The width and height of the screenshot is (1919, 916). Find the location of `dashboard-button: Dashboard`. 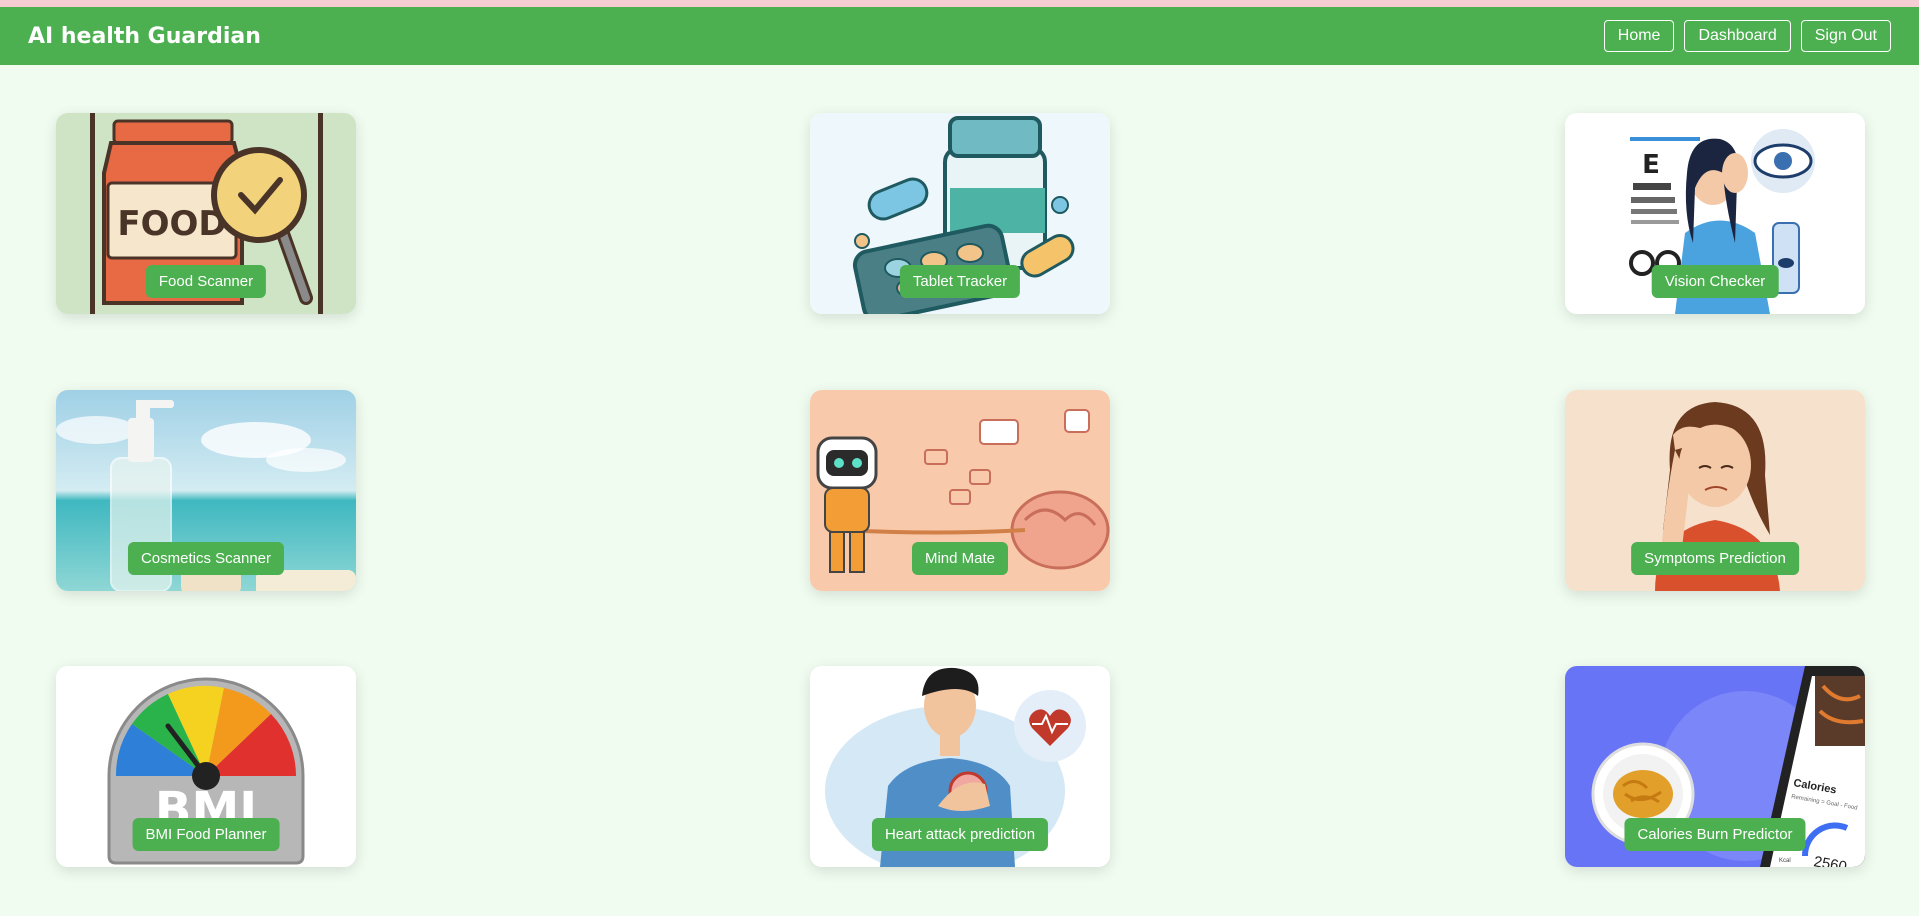

dashboard-button: Dashboard is located at coordinates (1737, 36).